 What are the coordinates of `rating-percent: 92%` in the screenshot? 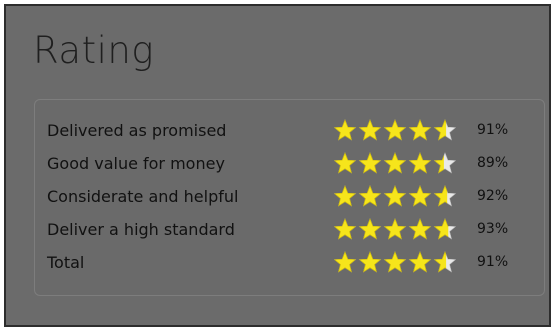 It's located at (493, 196).